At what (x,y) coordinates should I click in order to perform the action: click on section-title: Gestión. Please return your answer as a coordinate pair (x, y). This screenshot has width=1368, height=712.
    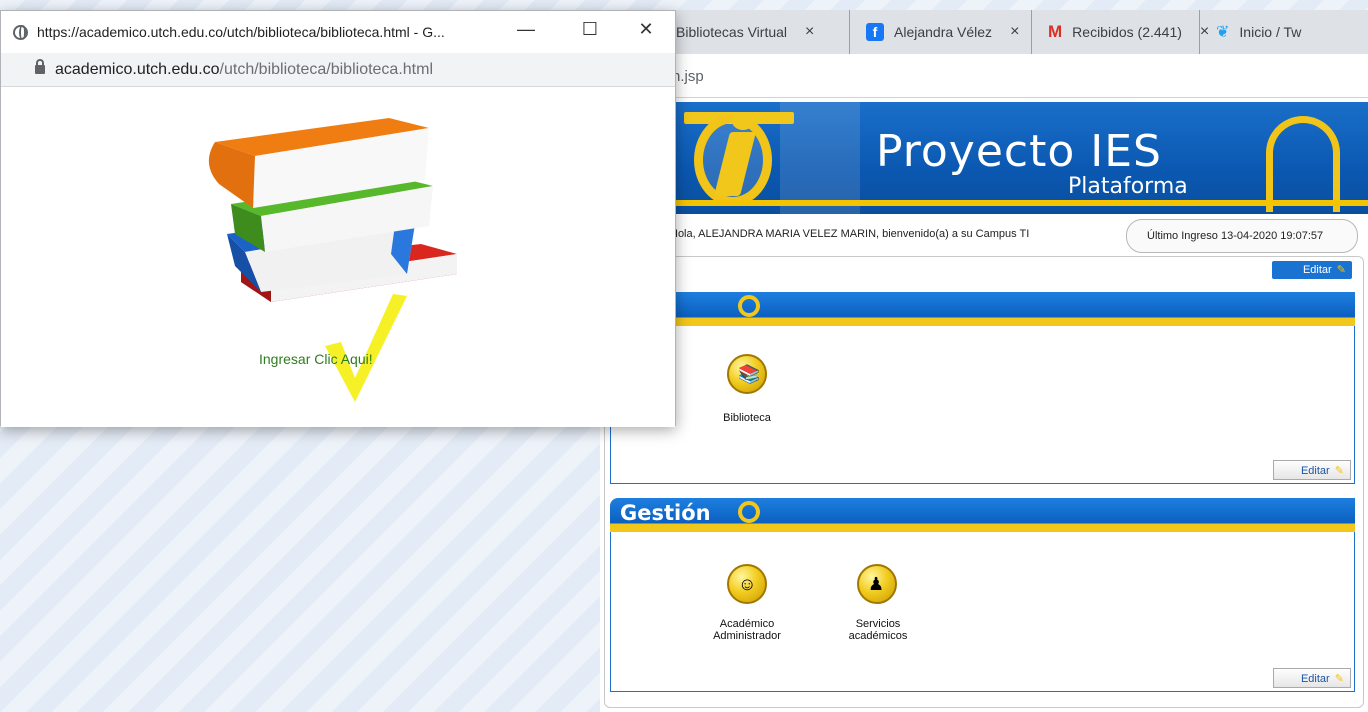
    Looking at the image, I should click on (665, 513).